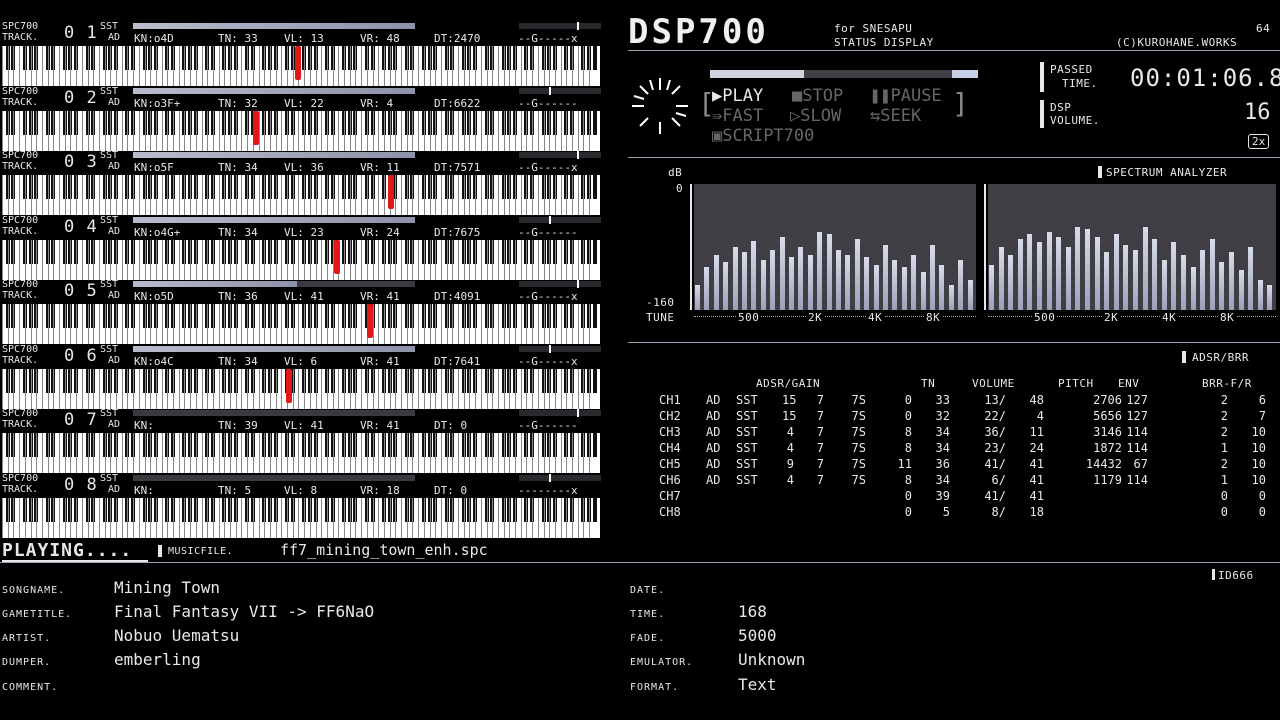 Image resolution: width=1280 pixels, height=720 pixels. What do you see at coordinates (114, 424) in the screenshot?
I see `ad-label: AD` at bounding box center [114, 424].